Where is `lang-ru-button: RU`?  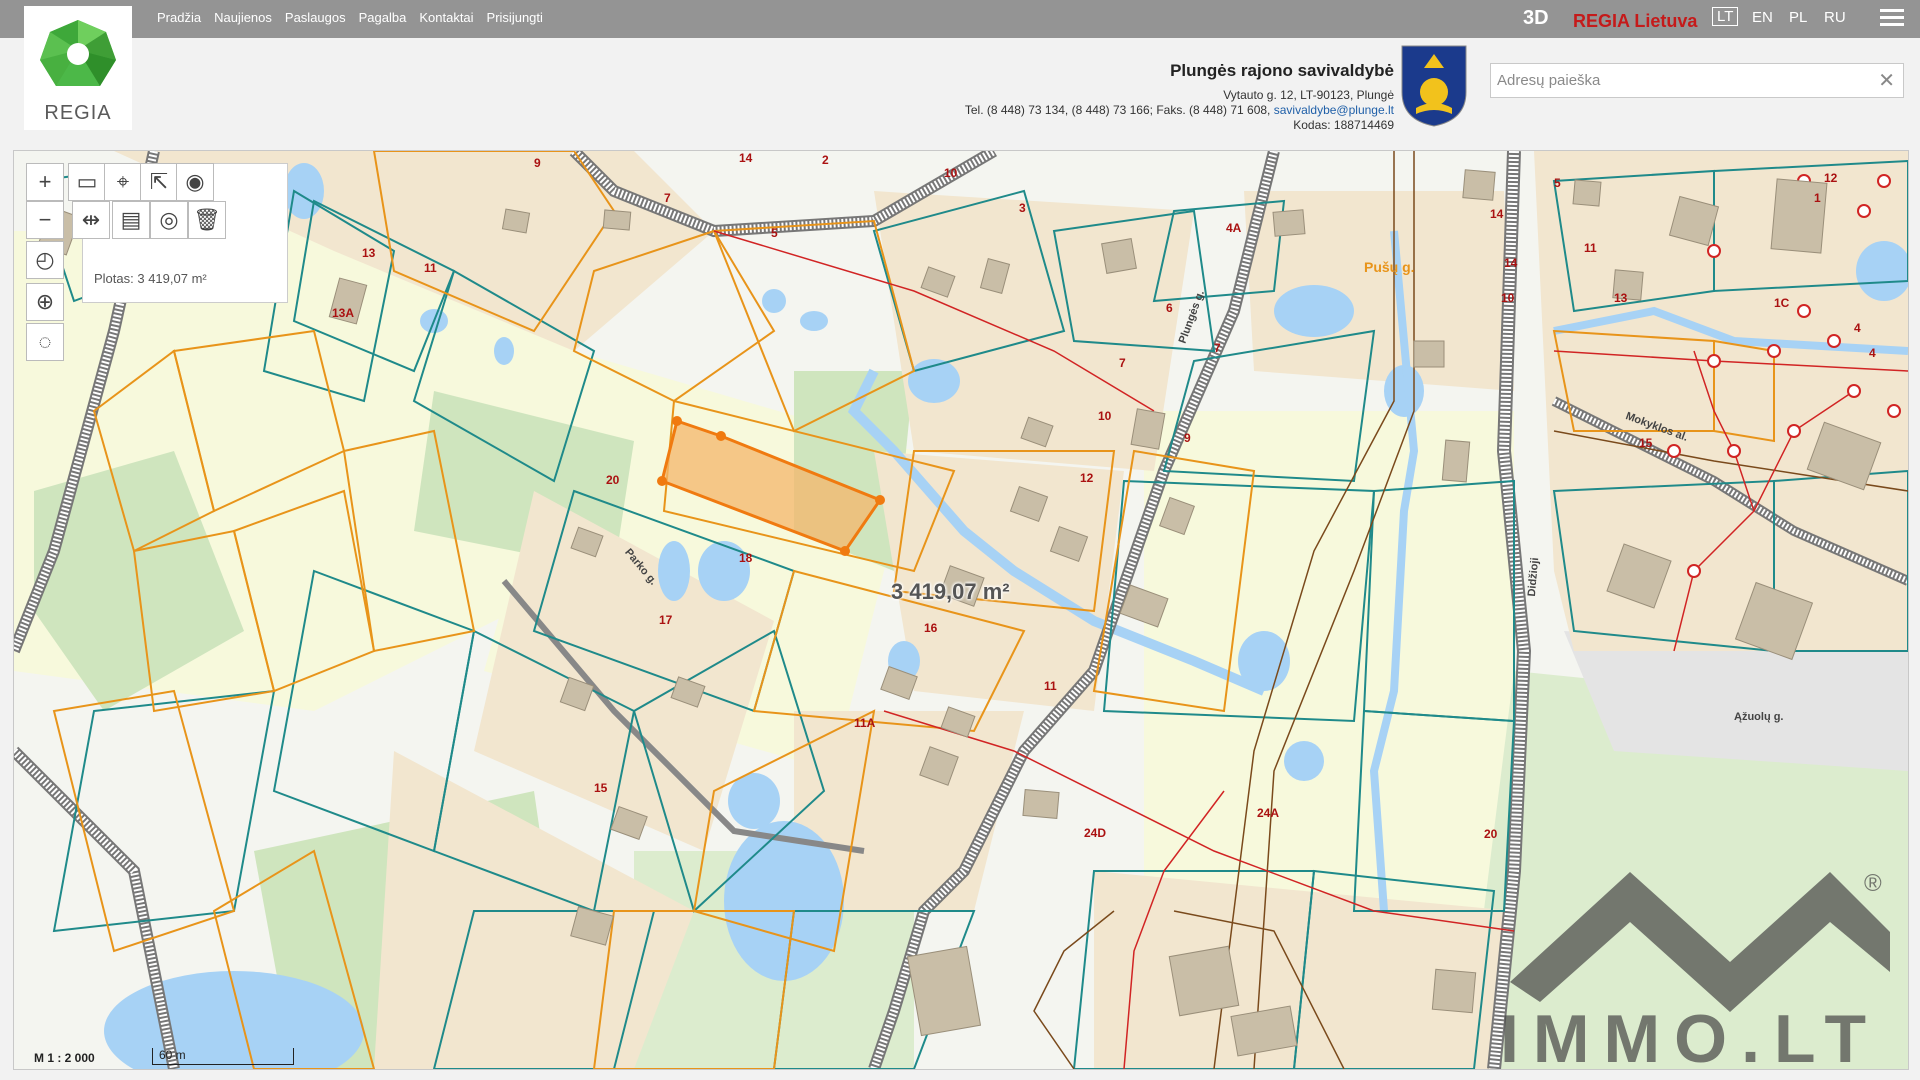
lang-ru-button: RU is located at coordinates (1835, 17).